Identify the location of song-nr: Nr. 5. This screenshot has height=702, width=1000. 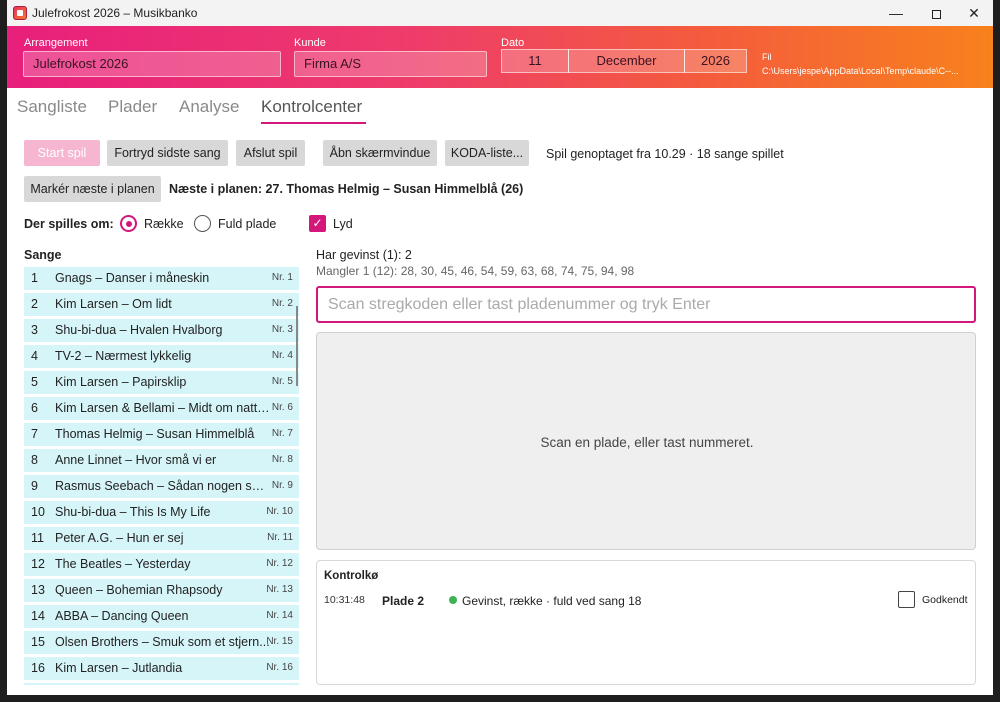
(282, 381).